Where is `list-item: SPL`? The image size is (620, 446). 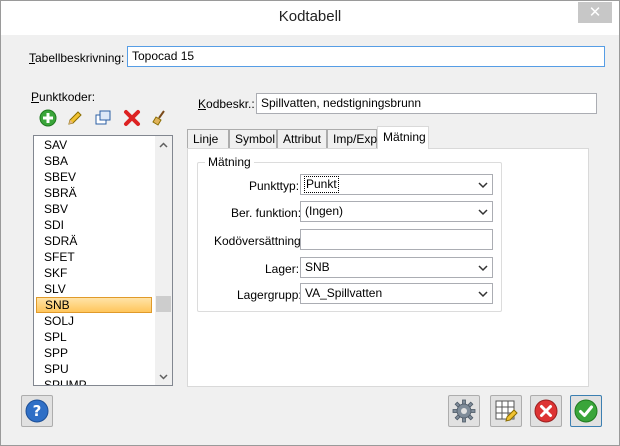
list-item: SPL is located at coordinates (94, 337).